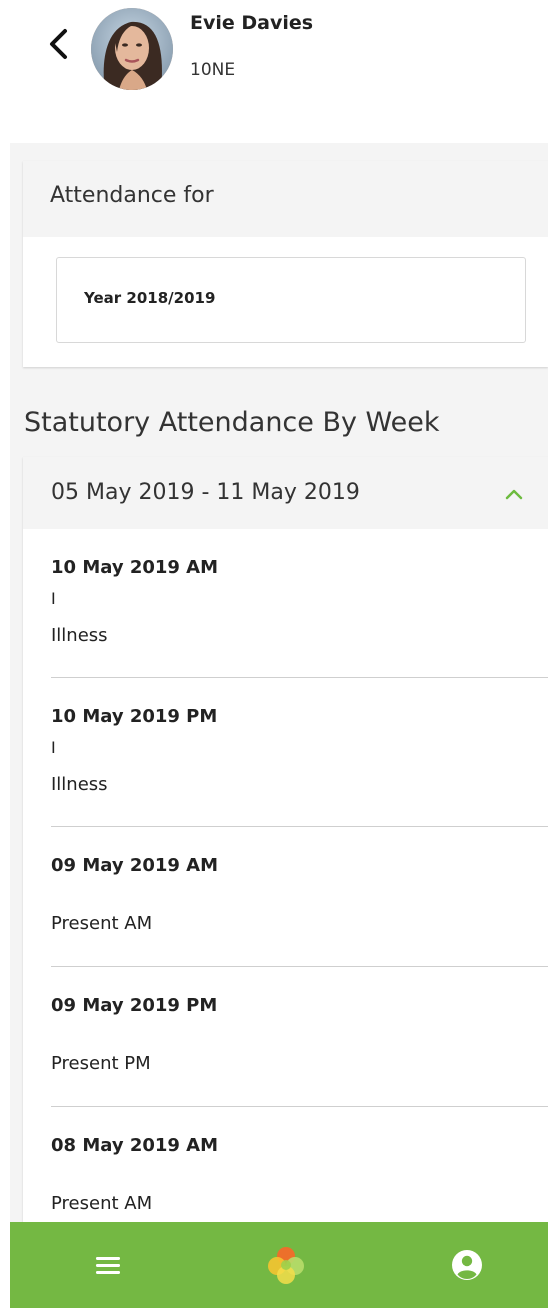 This screenshot has height=1308, width=548. Describe the element at coordinates (299, 1037) in the screenshot. I see `attendance-entry: 09 May 2019 PM Present PM` at that location.